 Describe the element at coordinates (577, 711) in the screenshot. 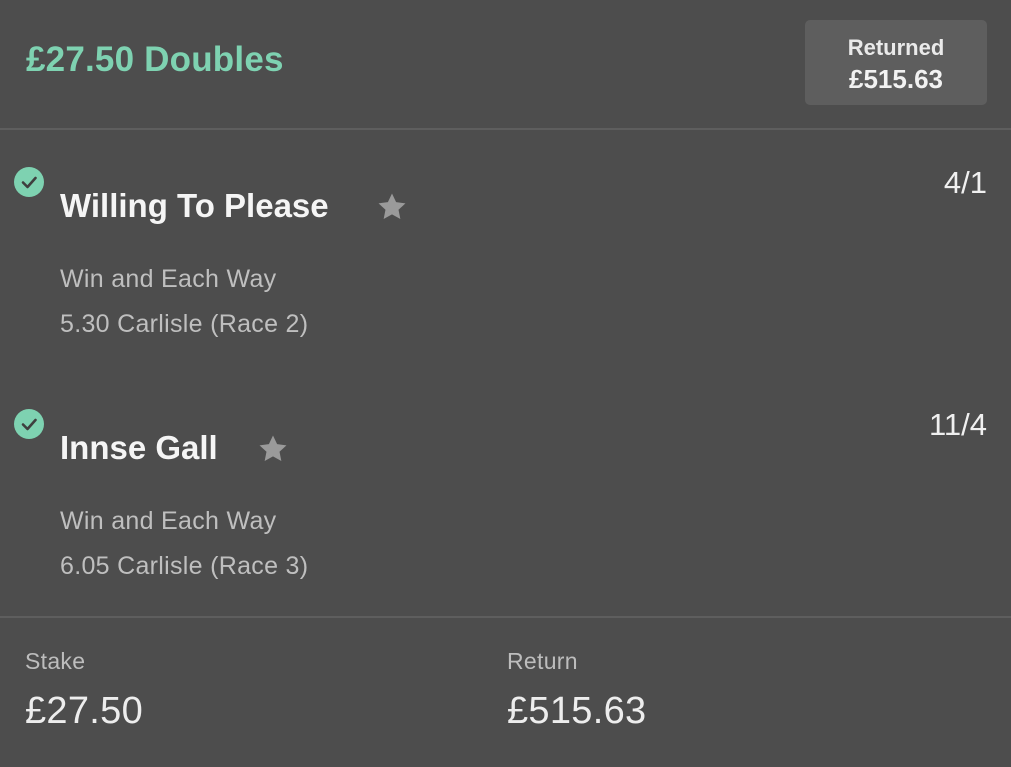

I see `return-value: £515.63` at that location.